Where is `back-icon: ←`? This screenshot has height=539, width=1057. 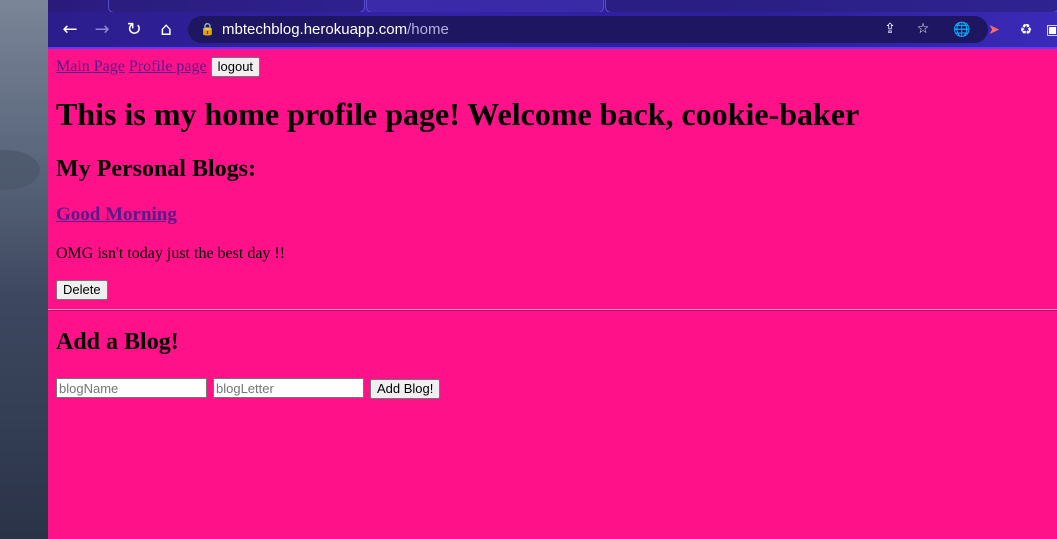 back-icon: ← is located at coordinates (70, 30).